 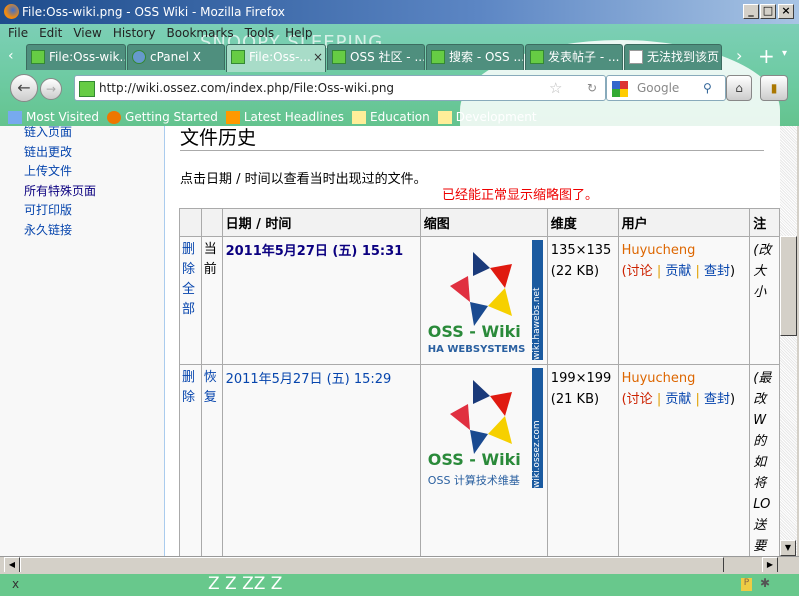 I want to click on tab-close-icon: ×, so click(x=318, y=57).